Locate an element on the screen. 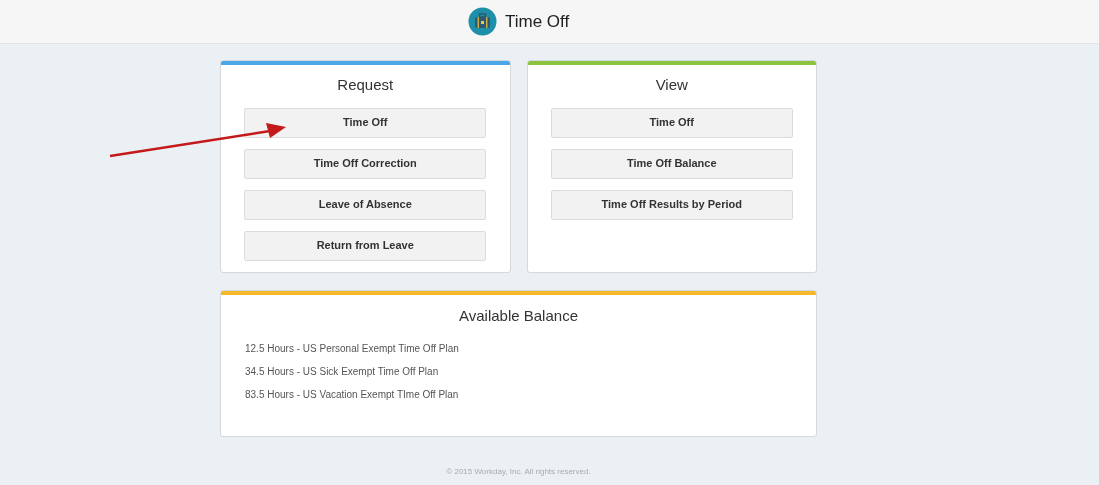 The width and height of the screenshot is (1099, 485). panel-title: View is located at coordinates (671, 85).